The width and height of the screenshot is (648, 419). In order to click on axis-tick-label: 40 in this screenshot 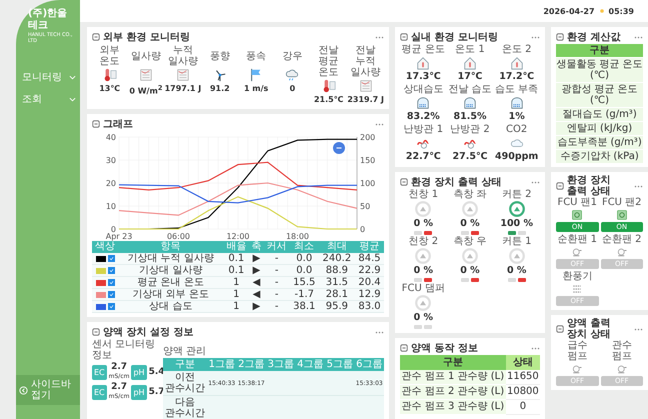, I will do `click(111, 137)`.